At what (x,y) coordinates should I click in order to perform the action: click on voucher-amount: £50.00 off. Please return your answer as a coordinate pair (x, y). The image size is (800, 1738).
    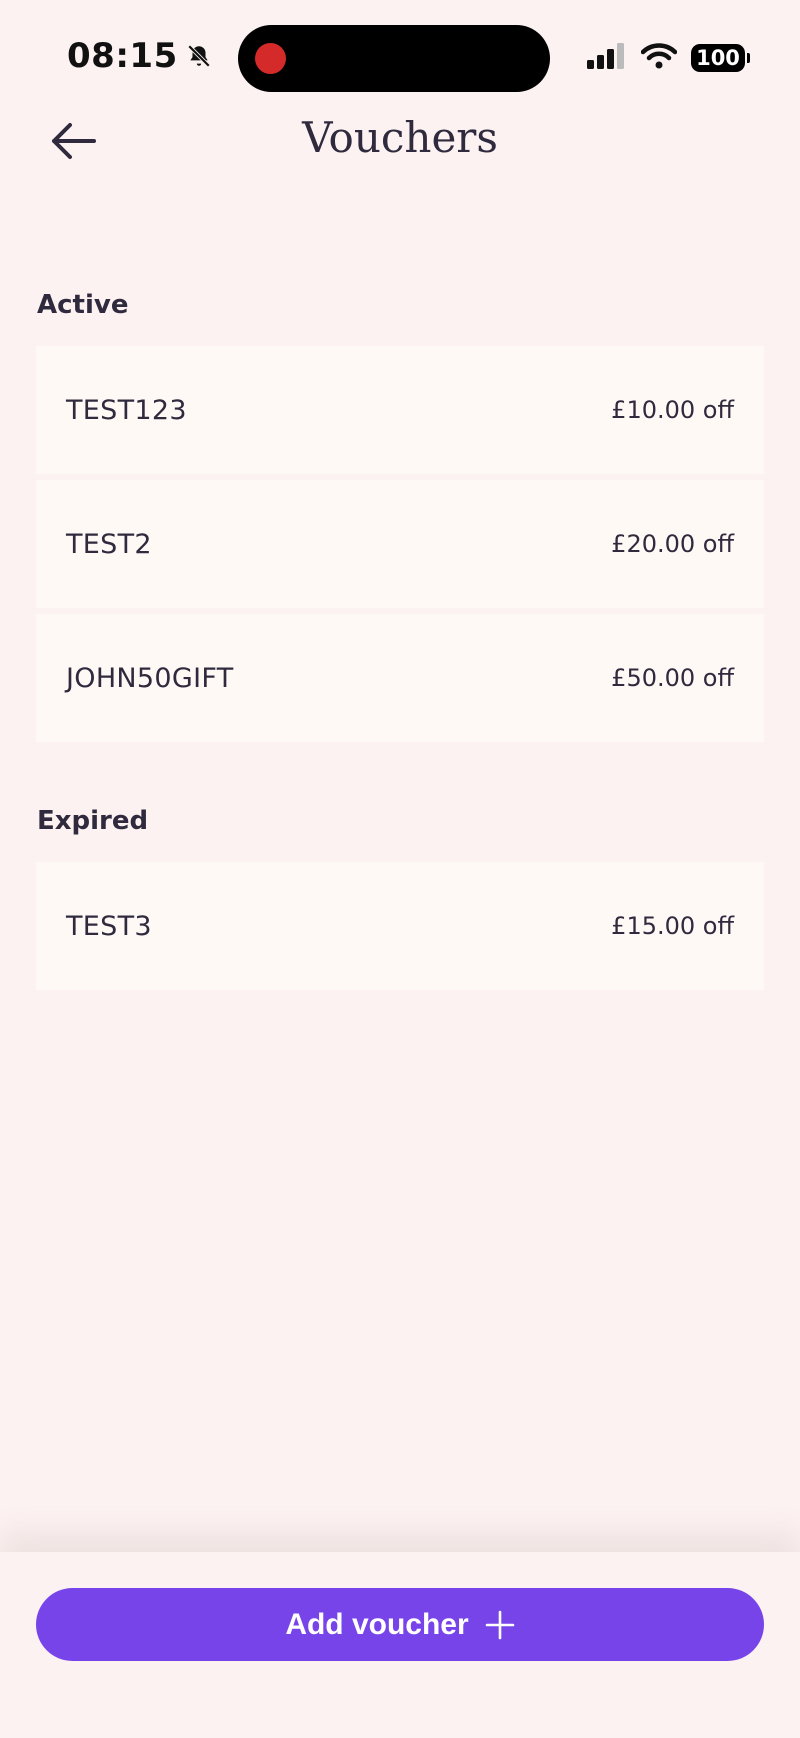
    Looking at the image, I should click on (672, 678).